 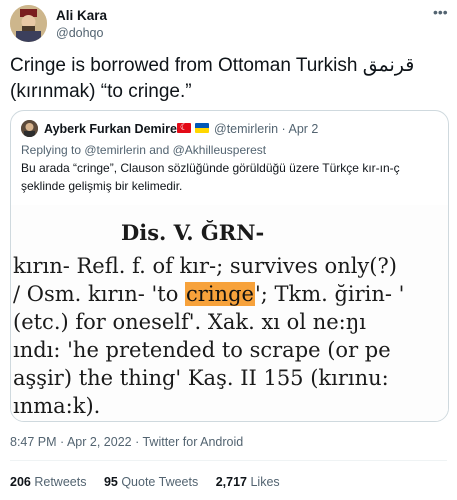 I want to click on scan-line: aşşir) the thing' Kaş. II 155 (kırınu:, so click(x=201, y=378).